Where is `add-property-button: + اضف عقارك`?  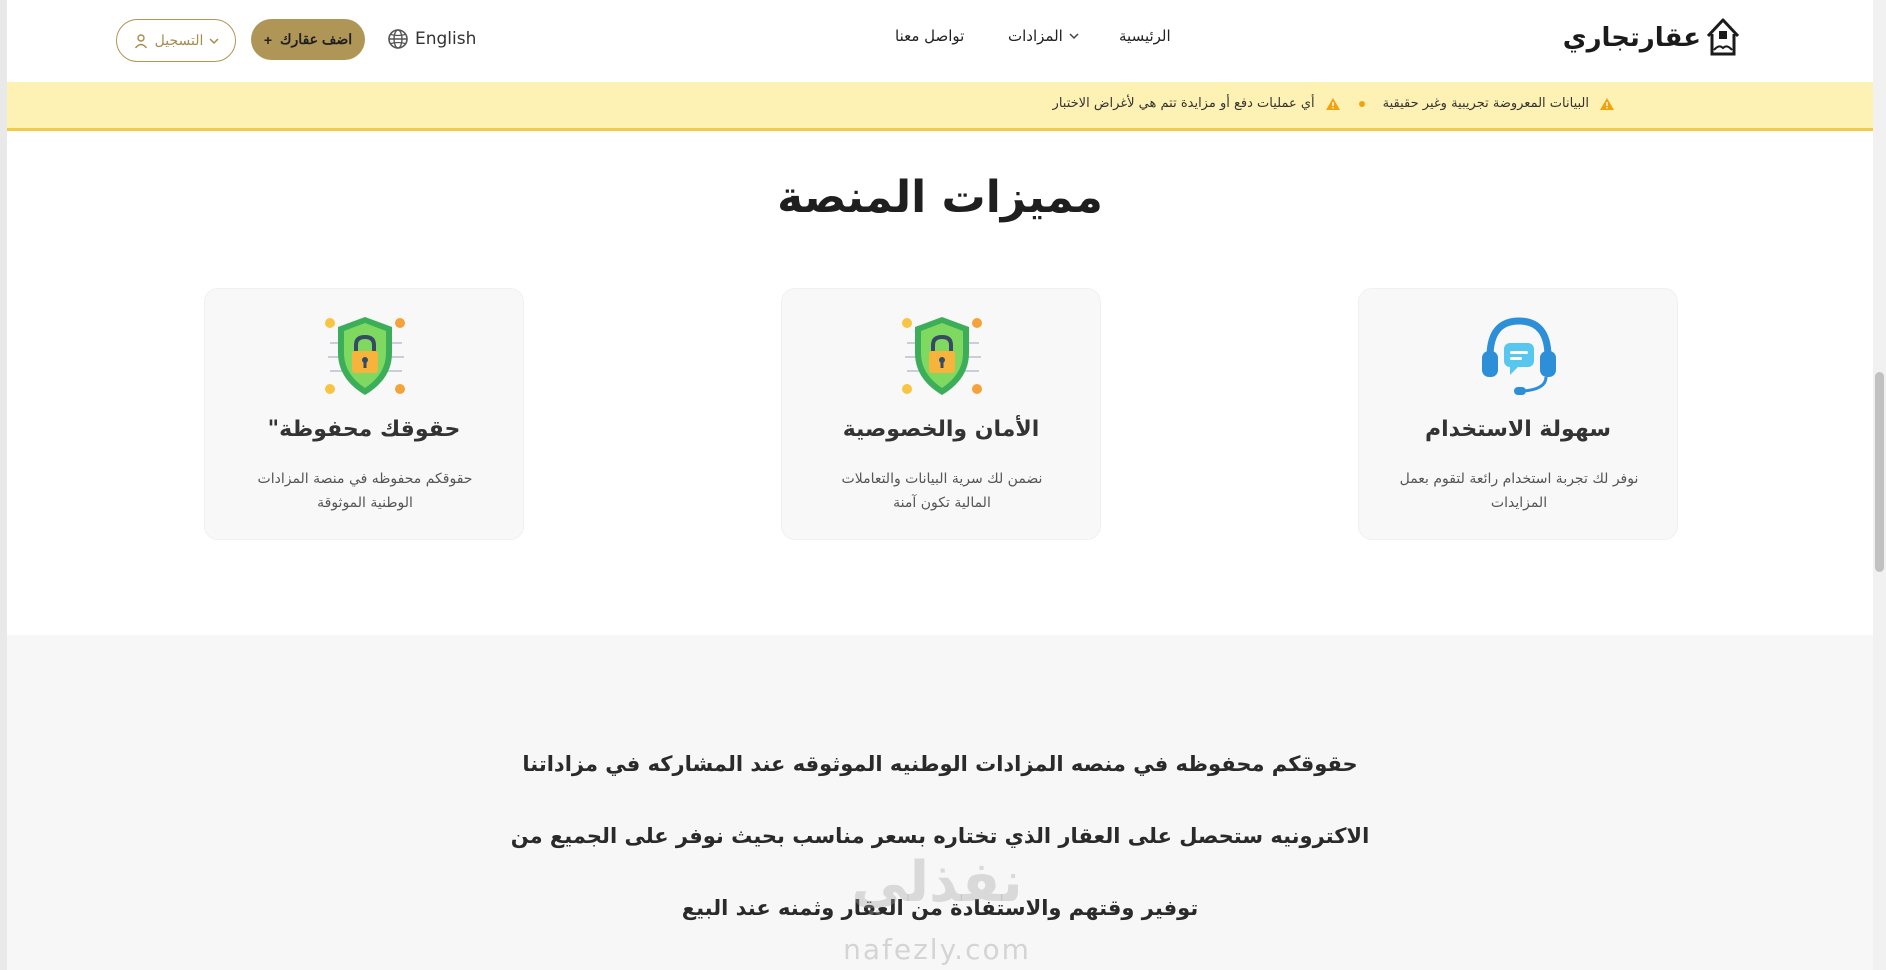
add-property-button: + اضف عقارك is located at coordinates (308, 39).